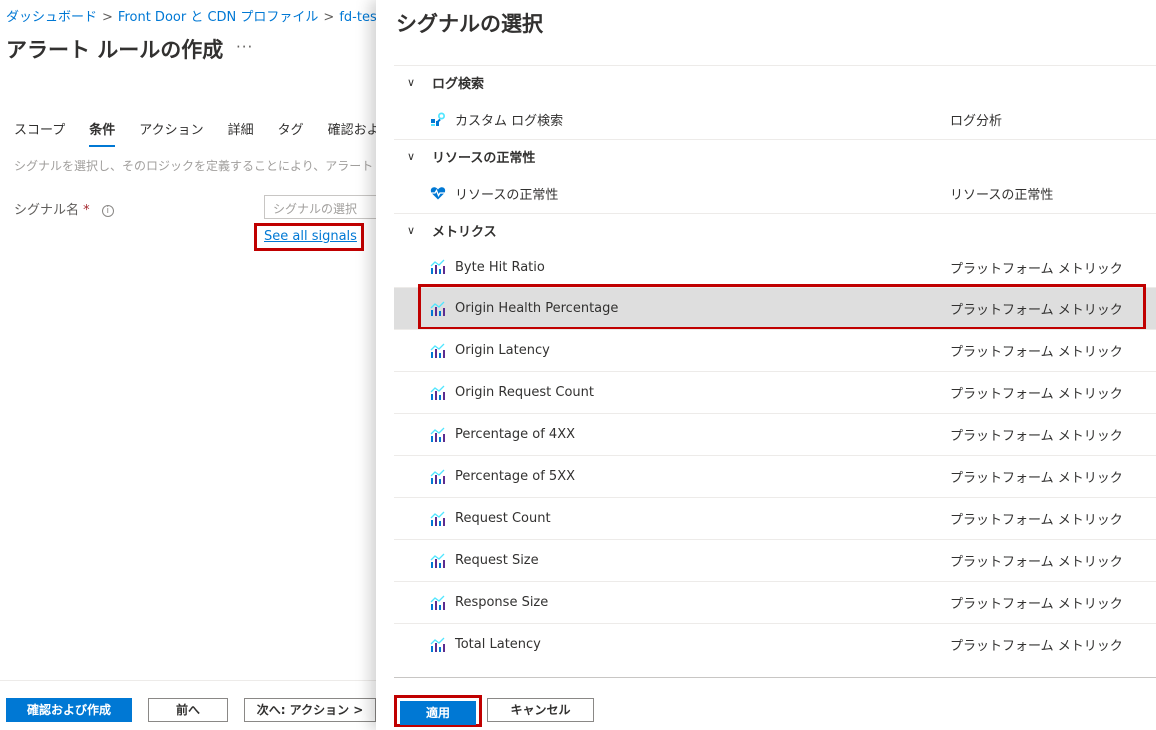 Image resolution: width=1156 pixels, height=730 pixels. What do you see at coordinates (69, 710) in the screenshot?
I see `review-create-button: 確認および作成` at bounding box center [69, 710].